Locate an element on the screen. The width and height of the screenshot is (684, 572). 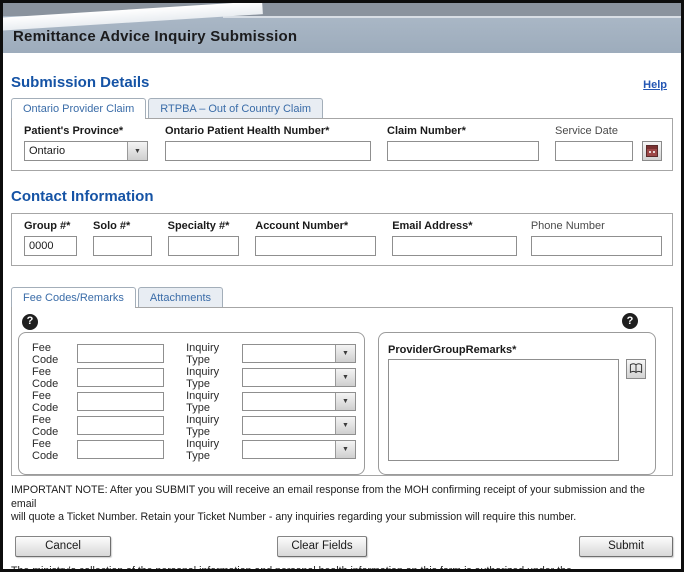
open-book-icon is located at coordinates (636, 368).